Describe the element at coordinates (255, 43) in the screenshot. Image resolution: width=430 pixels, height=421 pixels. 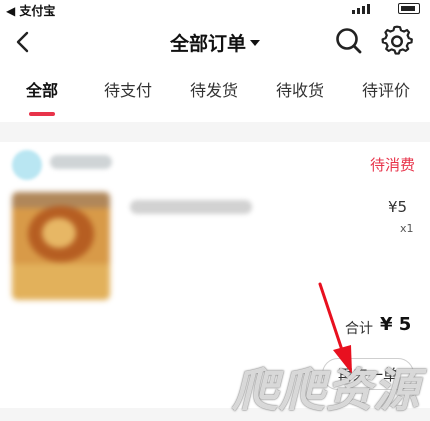
I see `caret-down-icon` at that location.